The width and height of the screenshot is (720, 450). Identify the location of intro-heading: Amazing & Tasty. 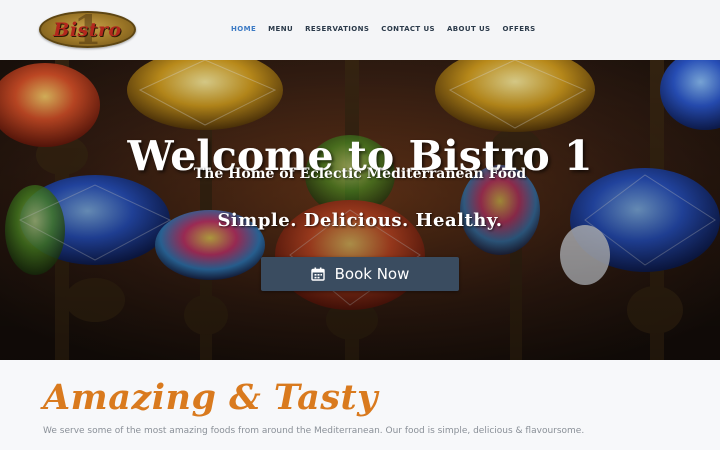
(211, 397).